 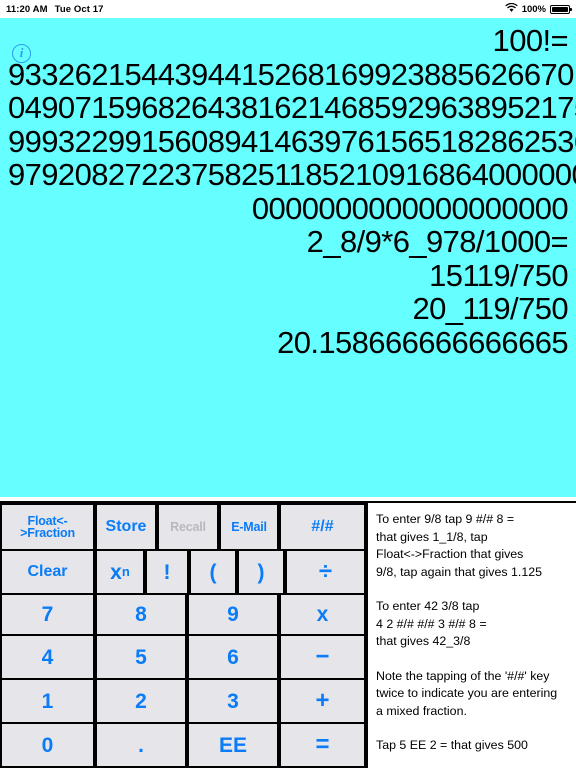 I want to click on mixed-fraction-key: #/#, so click(x=322, y=527).